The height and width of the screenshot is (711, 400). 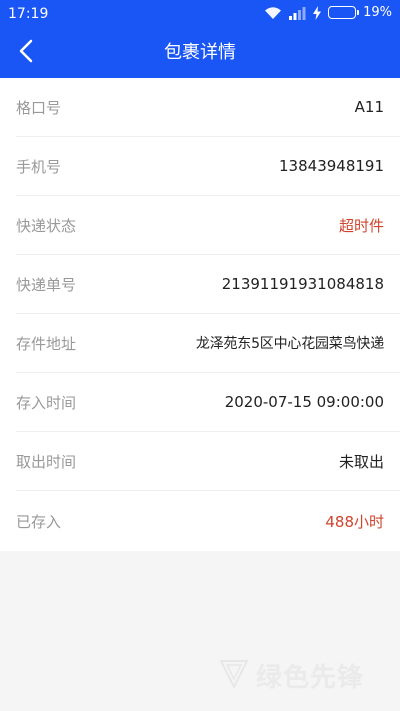 What do you see at coordinates (208, 402) in the screenshot?
I see `detail-row-stored-time: 存入时间 2020-07-15 09:00:00` at bounding box center [208, 402].